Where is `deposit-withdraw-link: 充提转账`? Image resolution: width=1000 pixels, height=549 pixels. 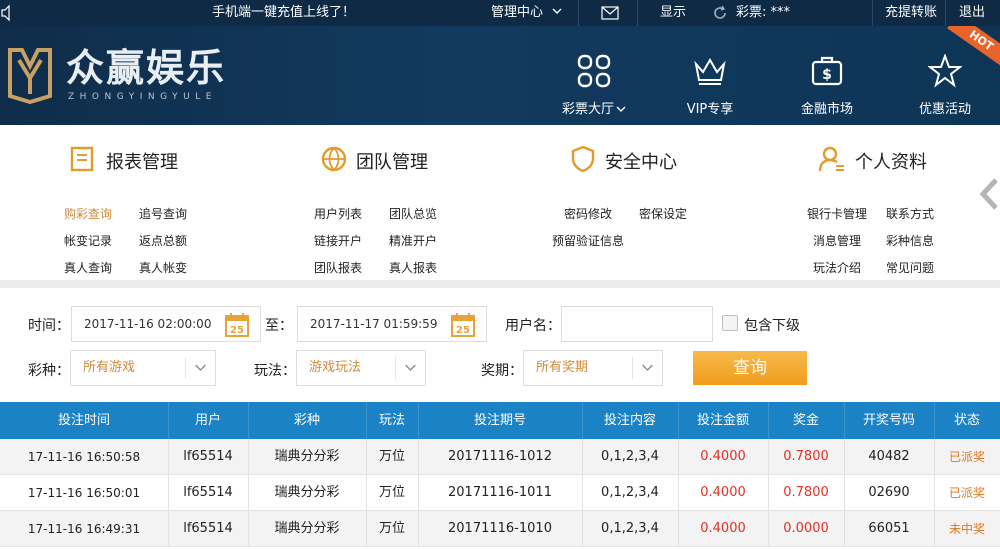
deposit-withdraw-link: 充提转账 is located at coordinates (911, 13).